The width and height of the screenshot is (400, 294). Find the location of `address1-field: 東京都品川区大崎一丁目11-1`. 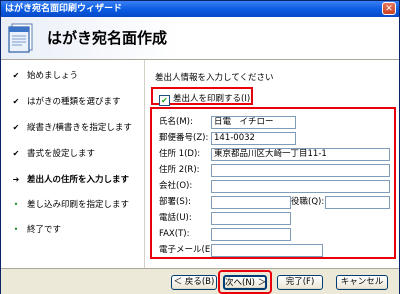

address1-field: 東京都品川区大崎一丁目11-1 is located at coordinates (300, 154).